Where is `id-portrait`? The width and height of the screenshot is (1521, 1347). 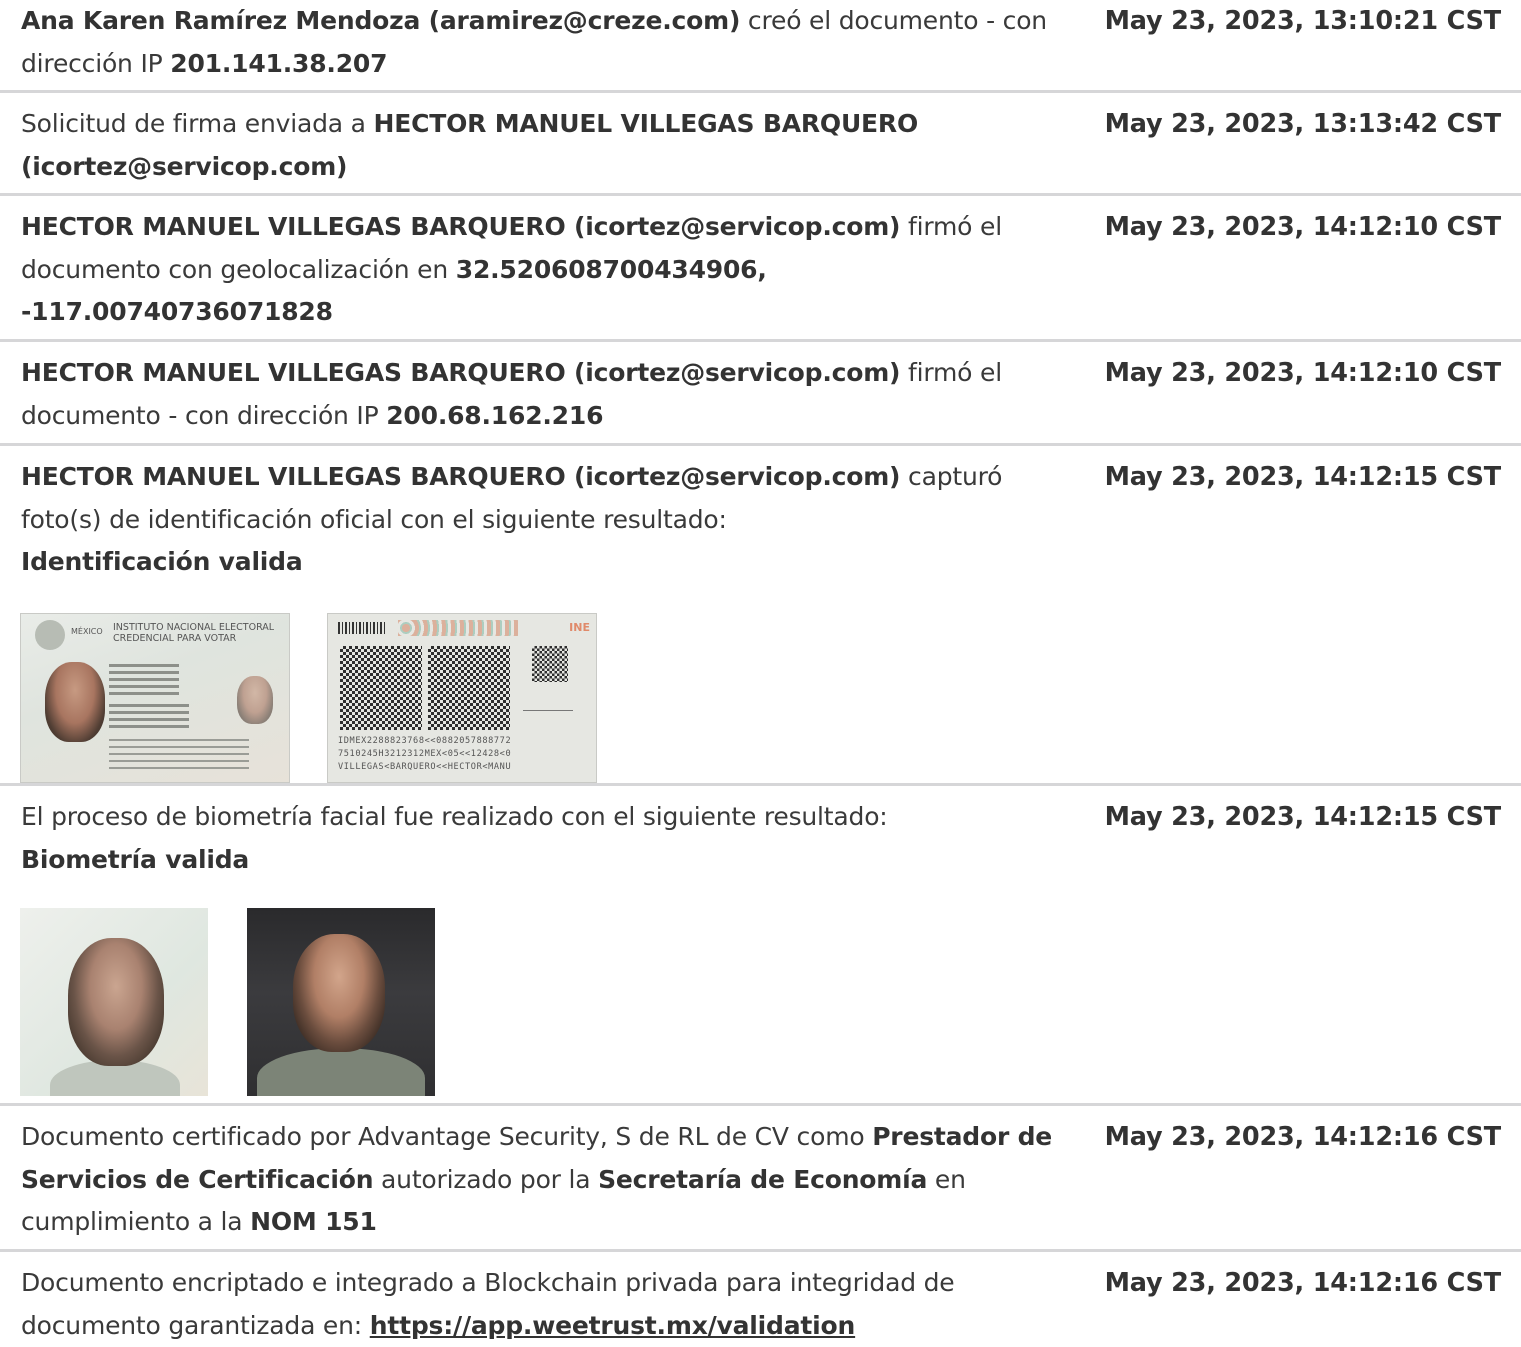
id-portrait is located at coordinates (75, 702).